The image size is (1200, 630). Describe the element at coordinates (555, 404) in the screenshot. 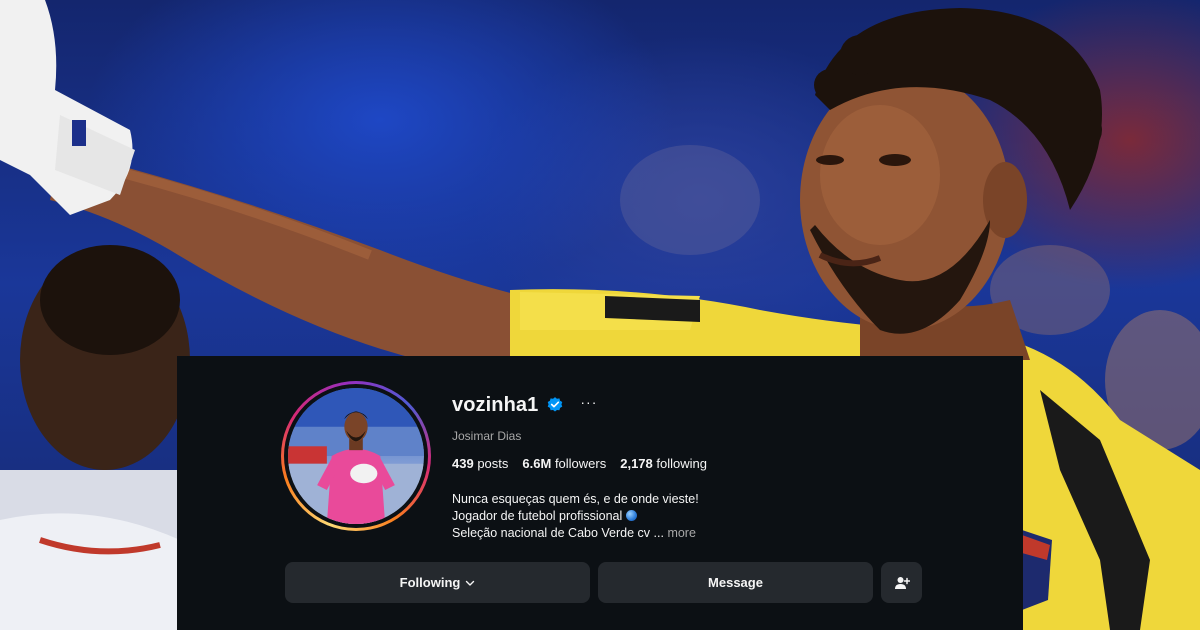

I see `verified-badge-icon` at that location.